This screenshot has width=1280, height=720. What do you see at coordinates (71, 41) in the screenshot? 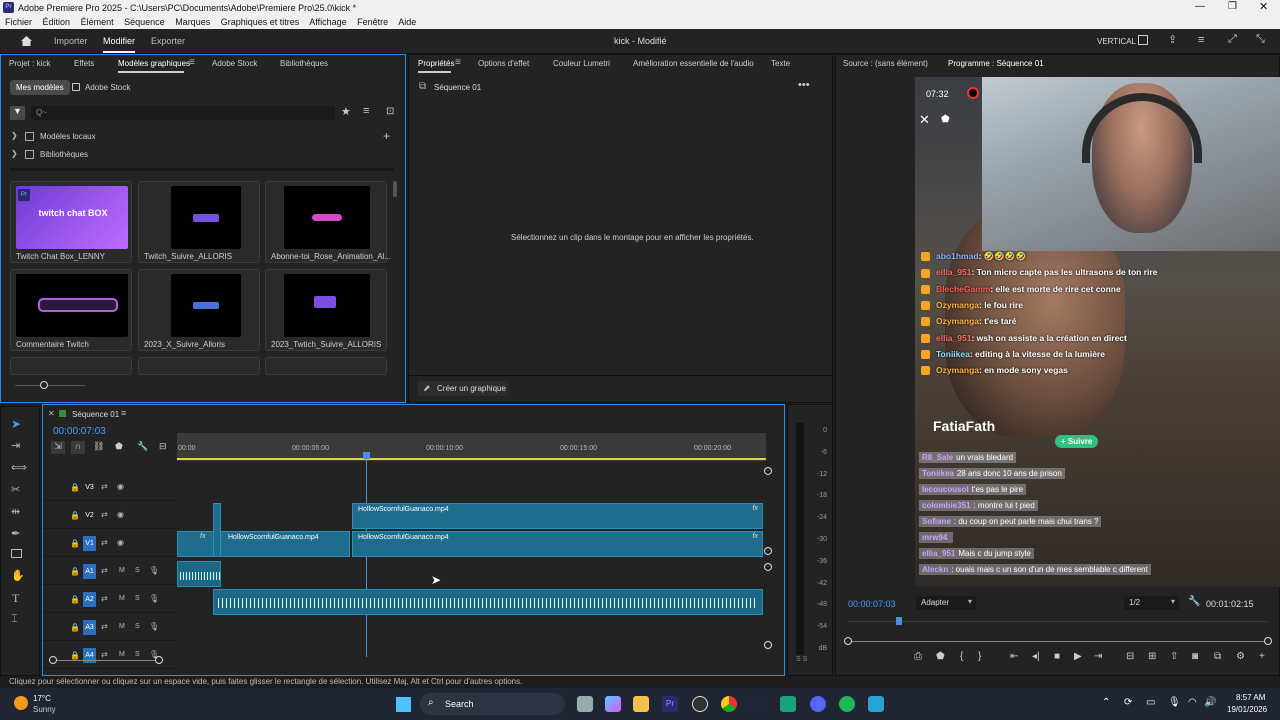
I see `tab-importer: Importer` at bounding box center [71, 41].